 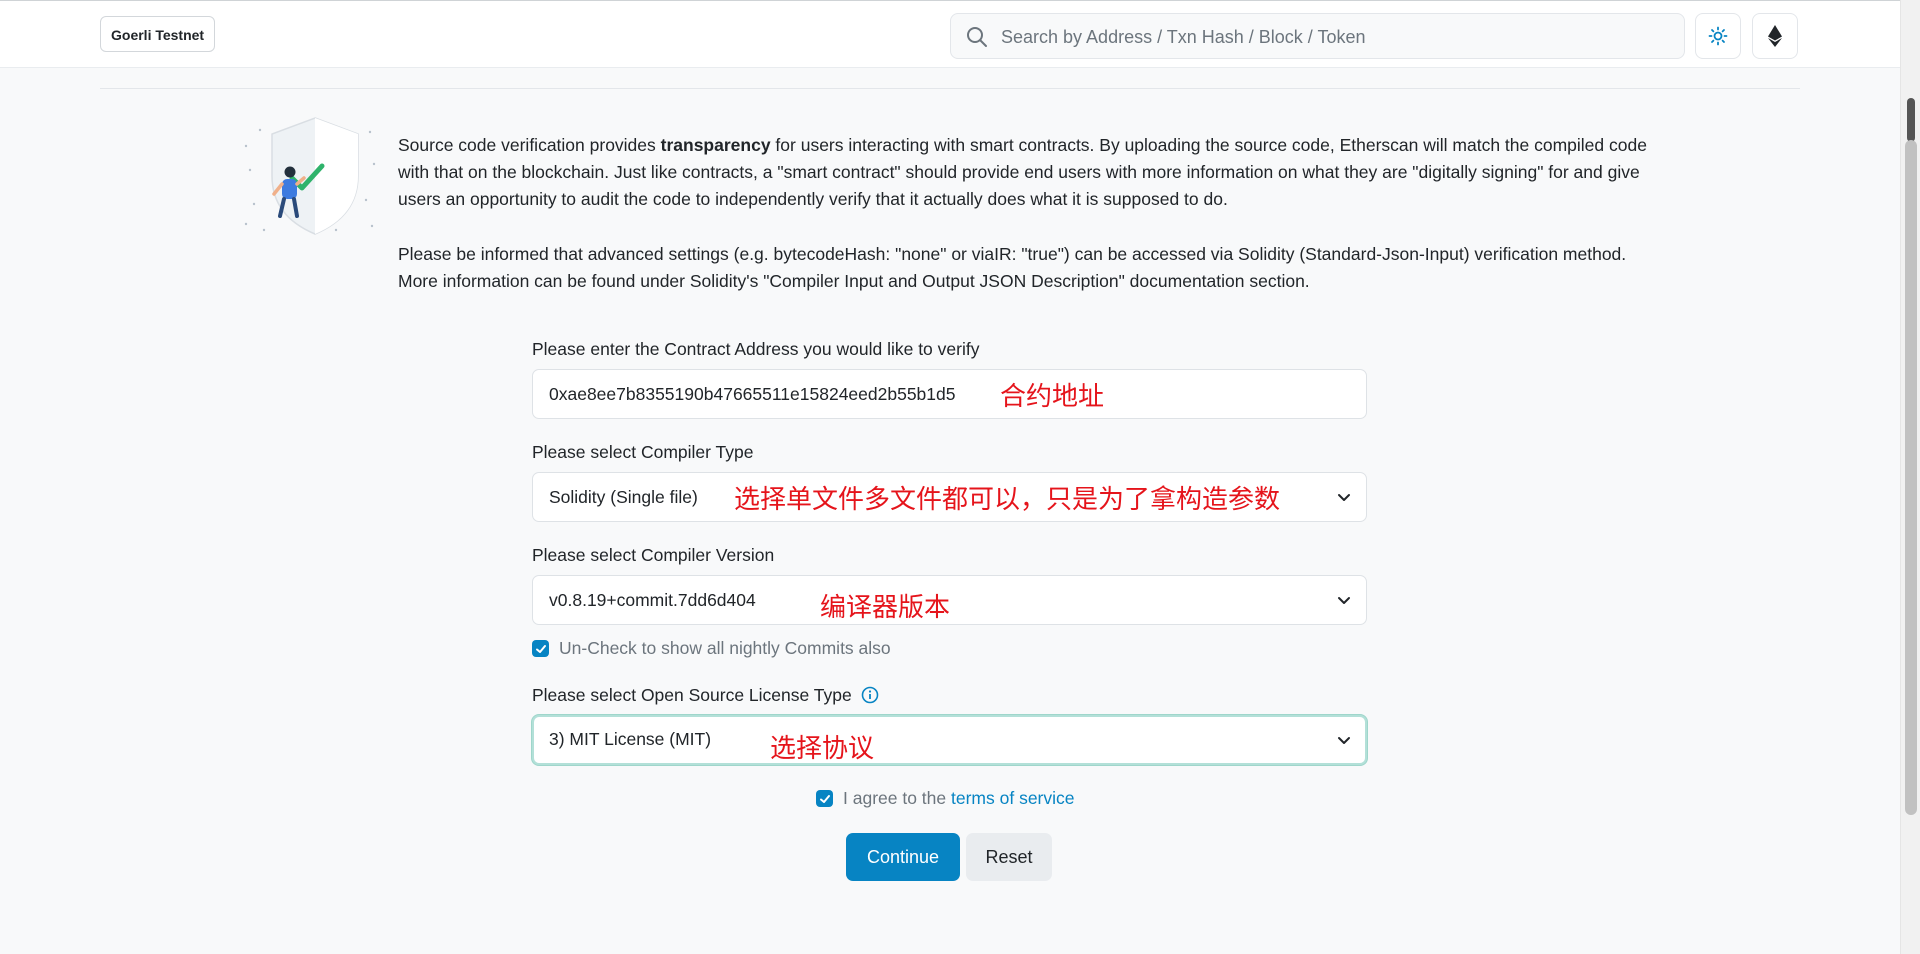 What do you see at coordinates (652, 600) in the screenshot?
I see `compiler-version-value: v0.8.19+commit.7dd6d404` at bounding box center [652, 600].